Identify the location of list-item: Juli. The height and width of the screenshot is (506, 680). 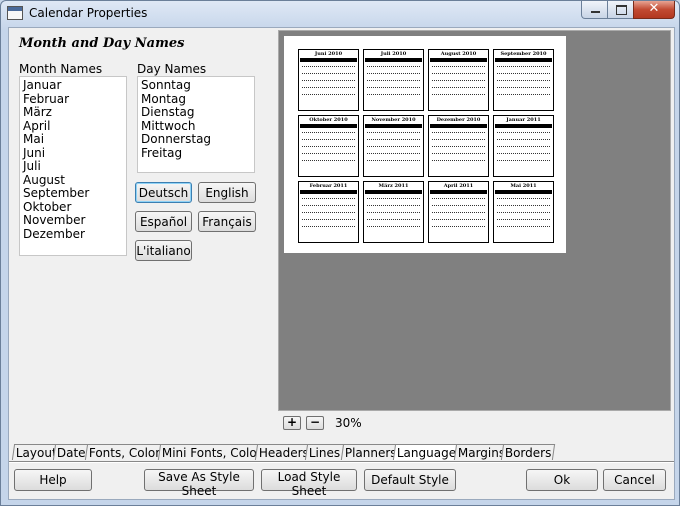
(73, 166).